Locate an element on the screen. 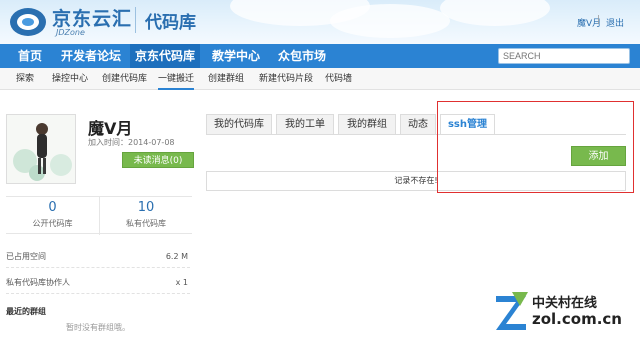 This screenshot has width=640, height=339. space-used-value: 6.2 M is located at coordinates (176, 256).